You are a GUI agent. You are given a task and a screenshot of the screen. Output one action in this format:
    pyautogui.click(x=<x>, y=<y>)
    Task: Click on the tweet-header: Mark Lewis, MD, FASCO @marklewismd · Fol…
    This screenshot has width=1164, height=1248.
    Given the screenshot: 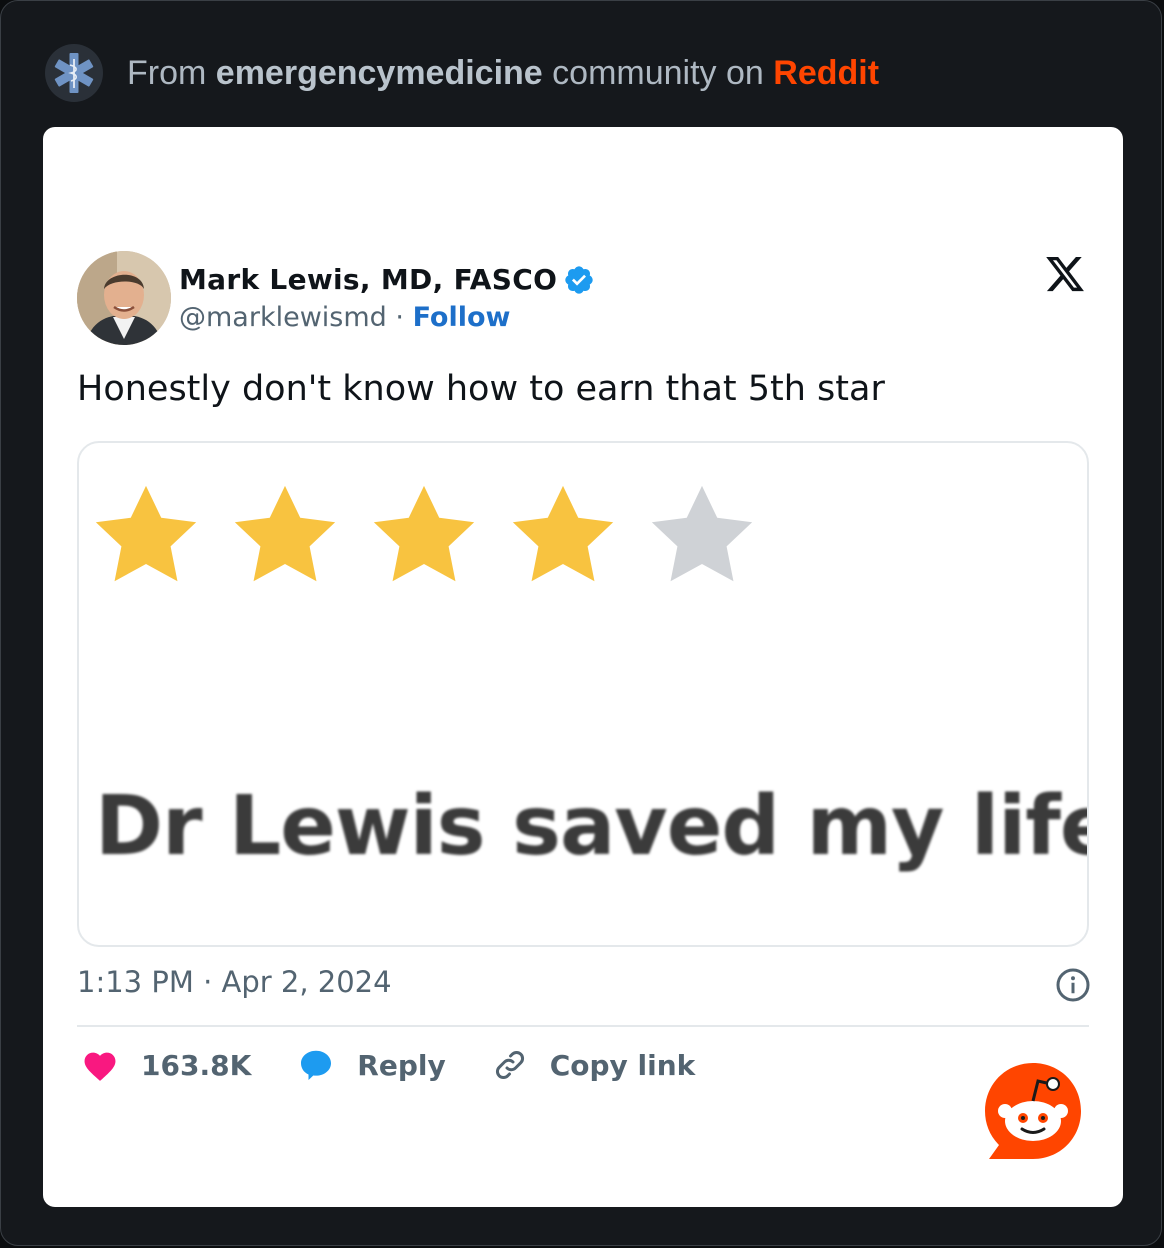 What is the action you would take?
    pyautogui.click(x=336, y=298)
    